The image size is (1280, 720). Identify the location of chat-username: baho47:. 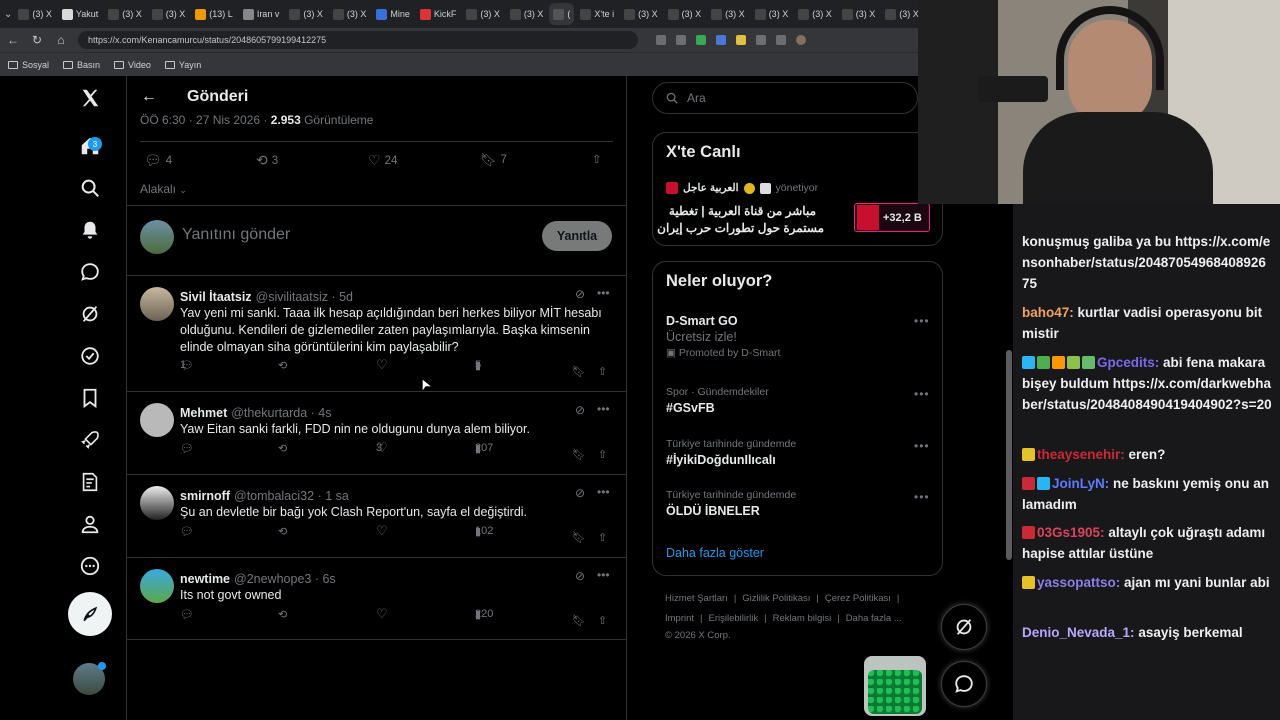
(1048, 312).